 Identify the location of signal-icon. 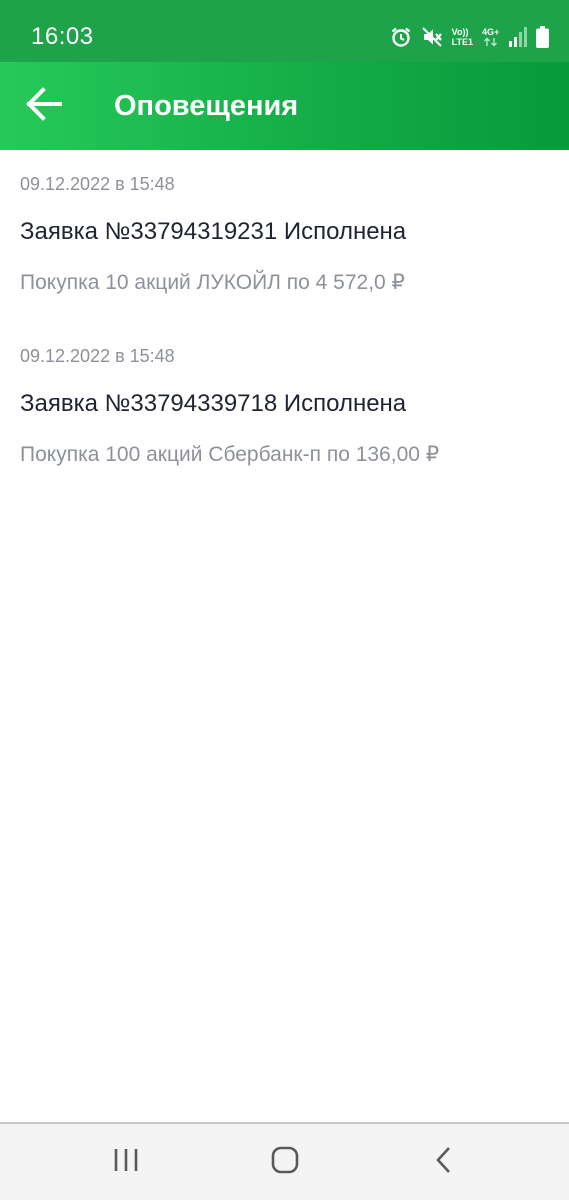
(518, 37).